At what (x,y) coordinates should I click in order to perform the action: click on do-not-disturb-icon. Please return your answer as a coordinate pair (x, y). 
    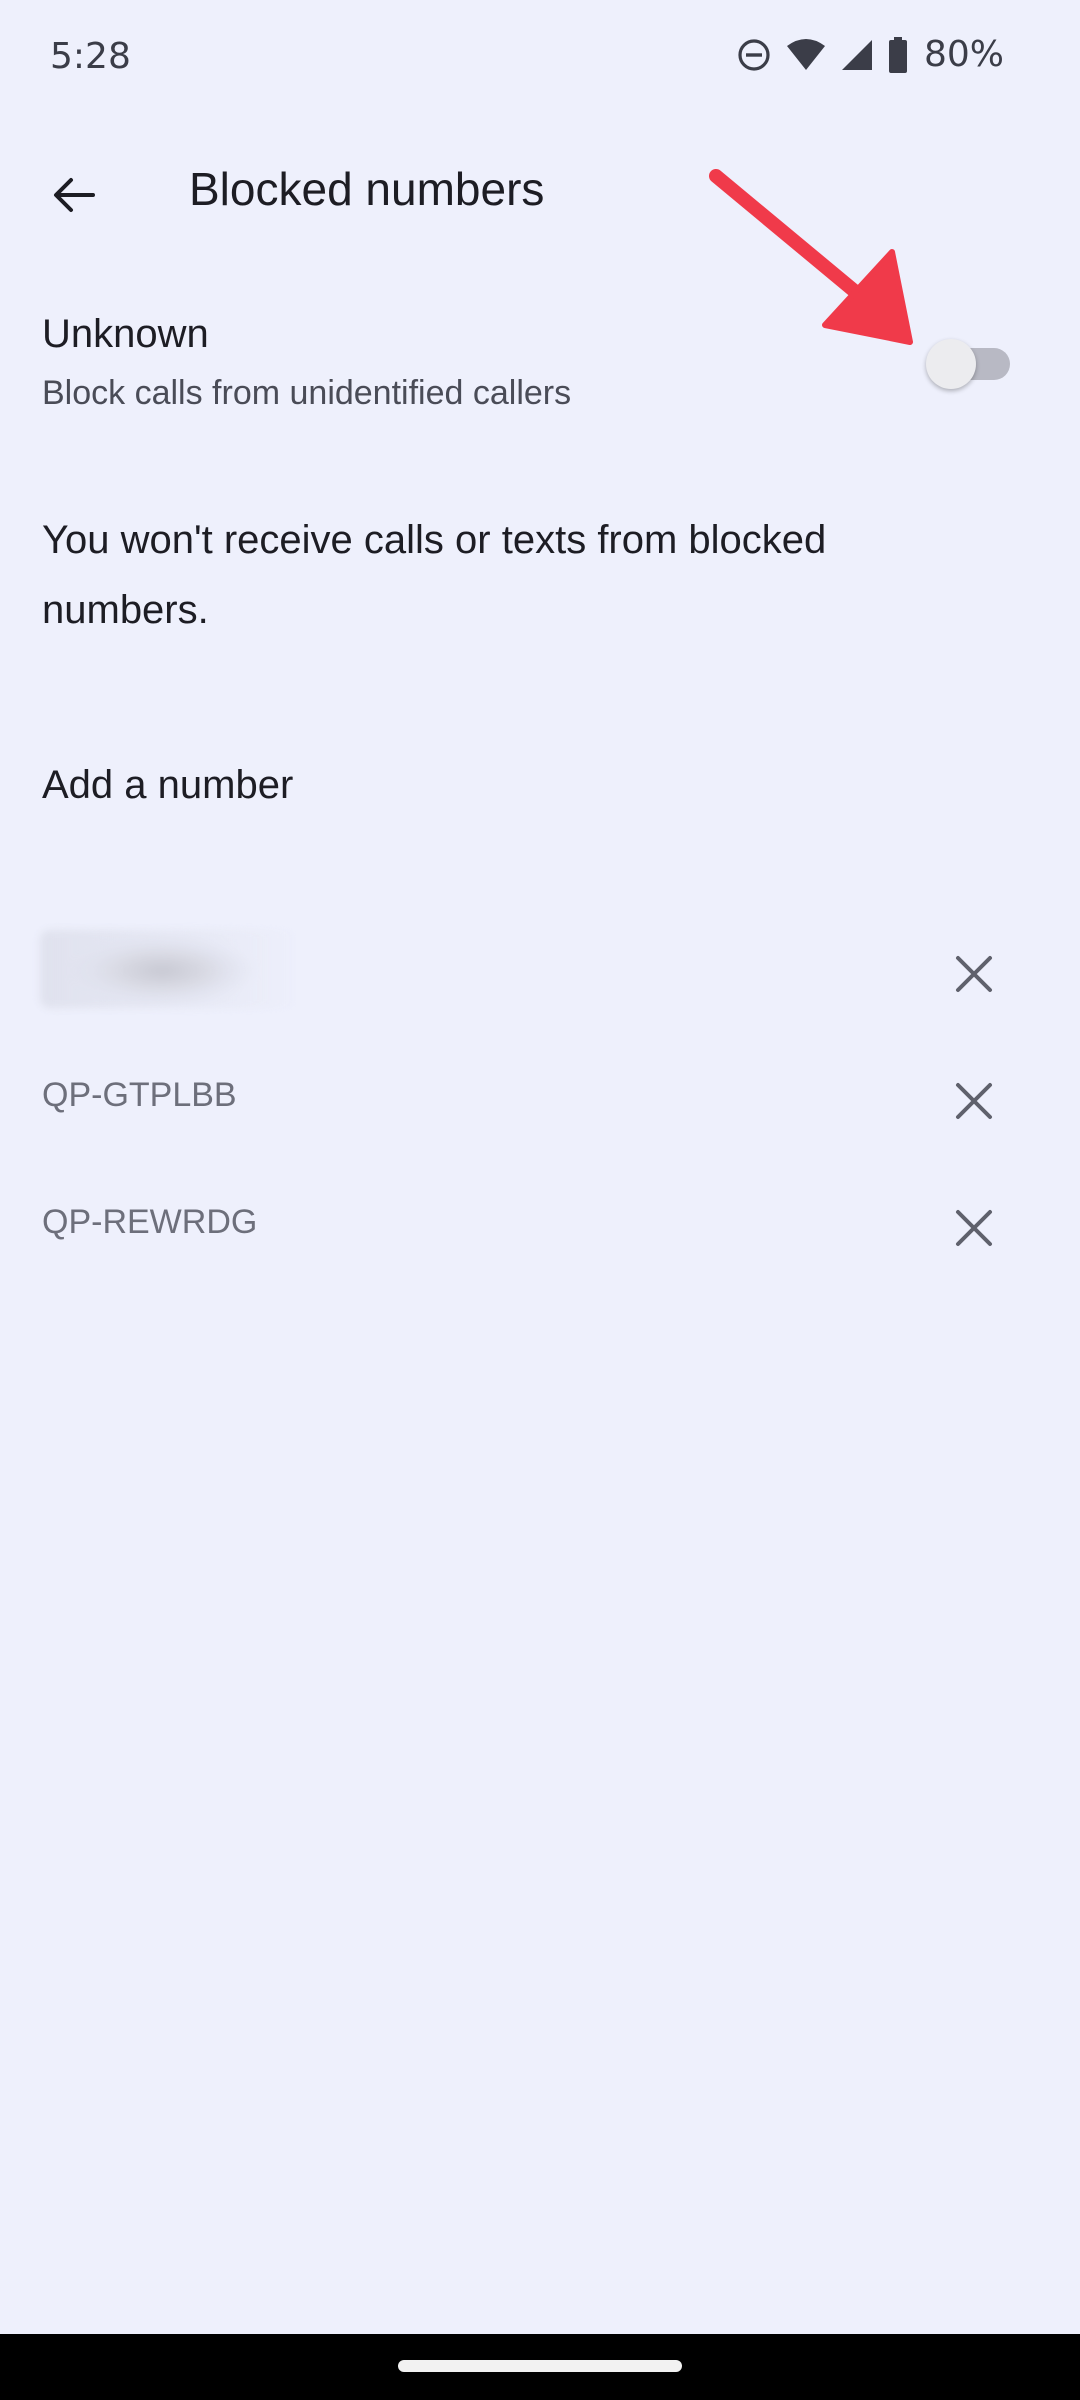
    Looking at the image, I should click on (754, 54).